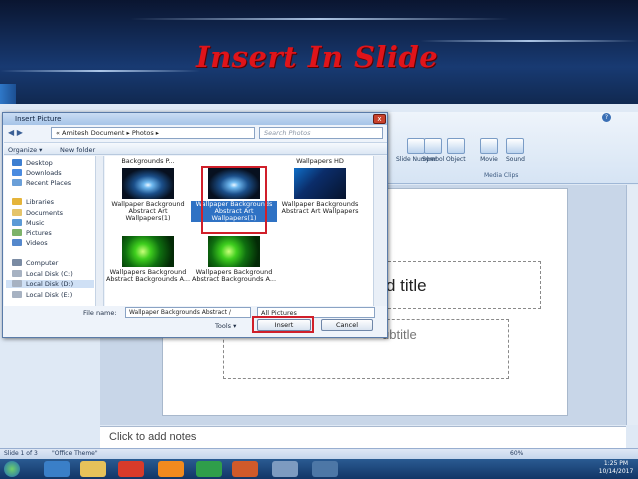 Image resolution: width=638 pixels, height=479 pixels. I want to click on film-icon, so click(489, 146).